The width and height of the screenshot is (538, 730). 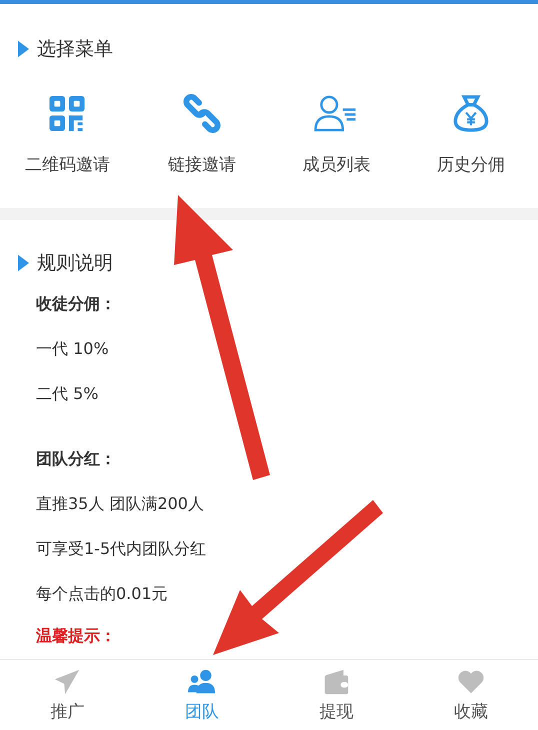 What do you see at coordinates (102, 594) in the screenshot?
I see `rule-text: 每个点击的0.01元` at bounding box center [102, 594].